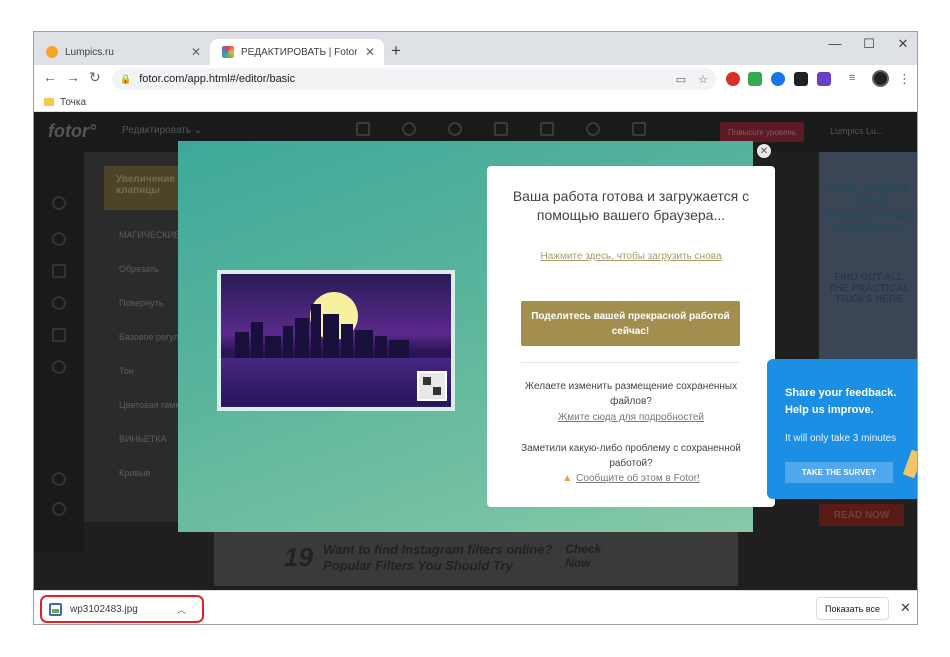 The height and width of the screenshot is (657, 950). I want to click on help-icon, so click(59, 479).